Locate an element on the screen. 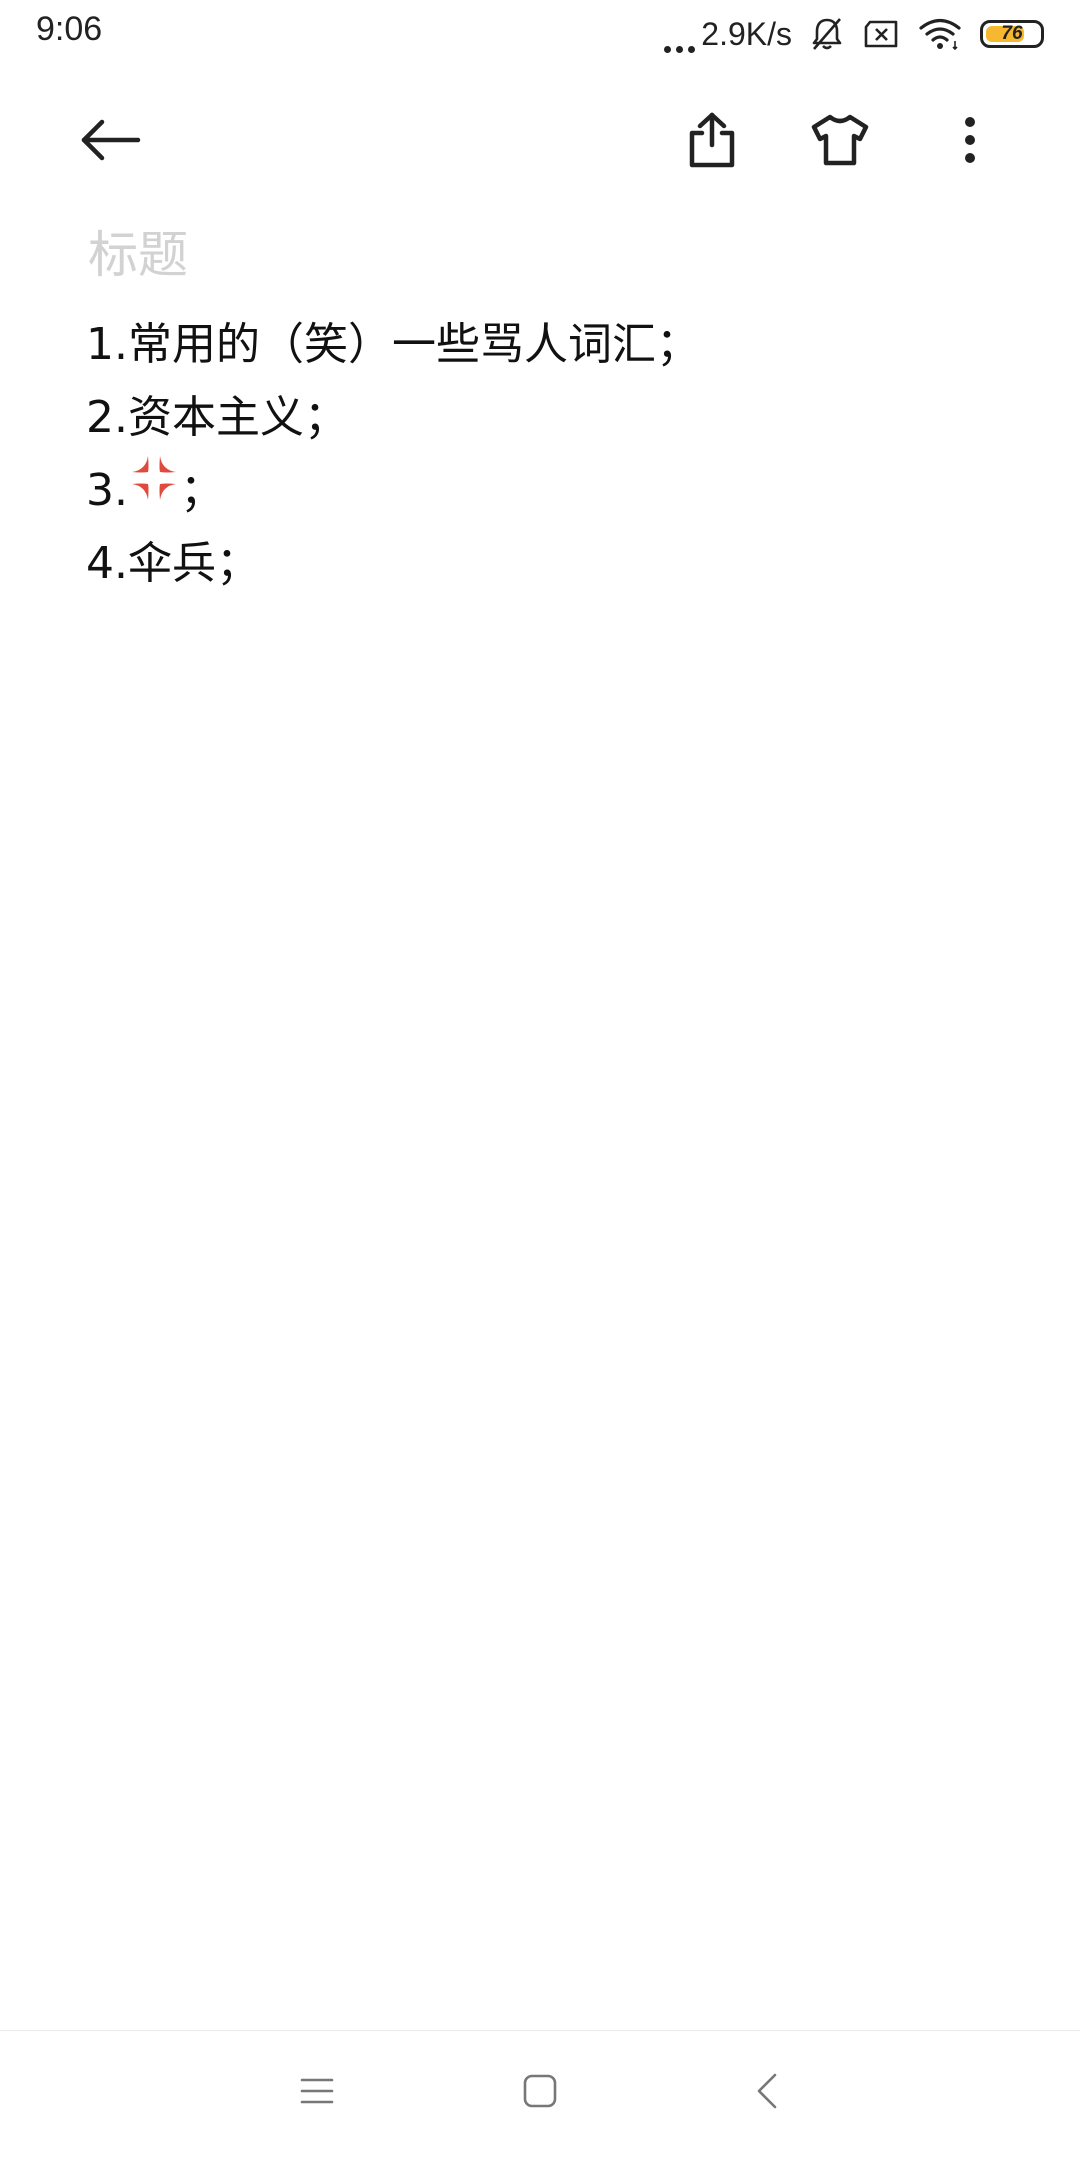  note-line: 3. ； is located at coordinates (536, 490).